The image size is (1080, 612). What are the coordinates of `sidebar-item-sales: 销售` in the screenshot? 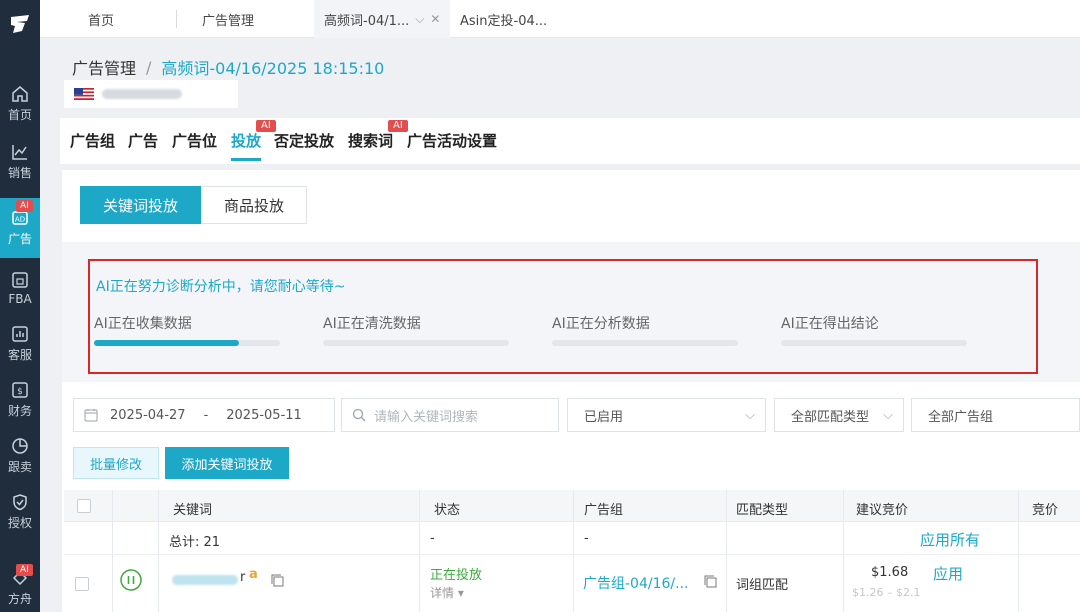 It's located at (20, 162).